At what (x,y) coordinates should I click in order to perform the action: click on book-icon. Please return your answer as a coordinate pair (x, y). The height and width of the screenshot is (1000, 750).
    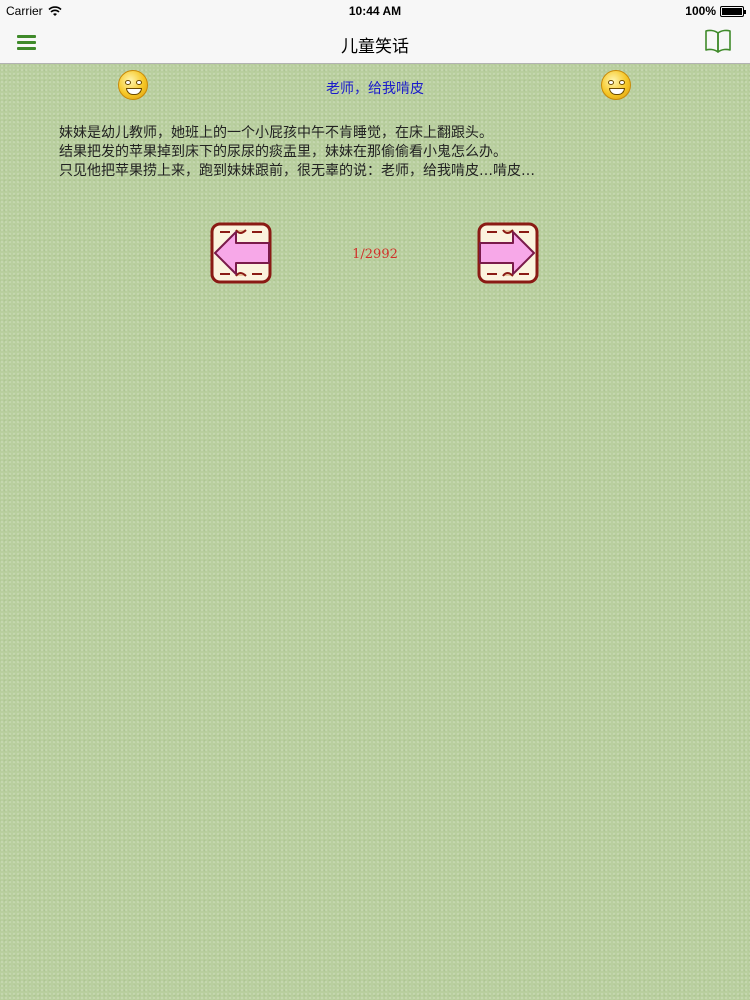
    Looking at the image, I should click on (718, 41).